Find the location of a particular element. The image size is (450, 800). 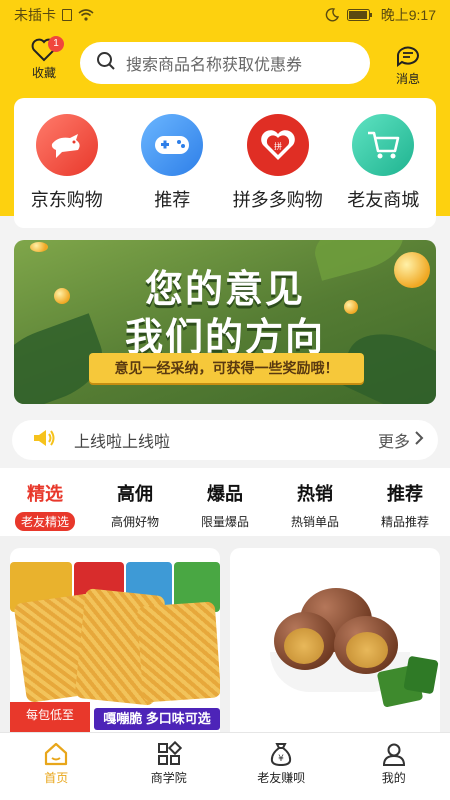

category-tabs: 精选 老友精选 高佣 高佣好物 爆品 限量爆品 热销 热销单品 推荐 精品推荐 is located at coordinates (225, 502).